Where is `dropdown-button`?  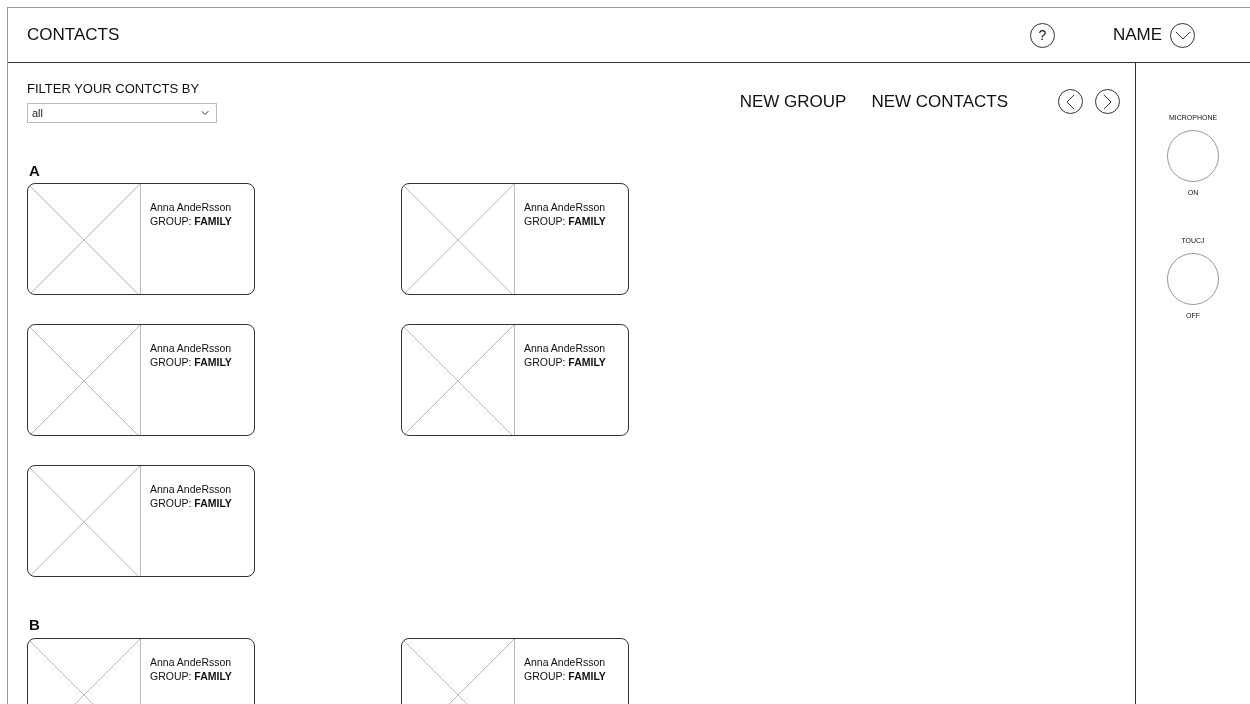
dropdown-button is located at coordinates (1182, 35).